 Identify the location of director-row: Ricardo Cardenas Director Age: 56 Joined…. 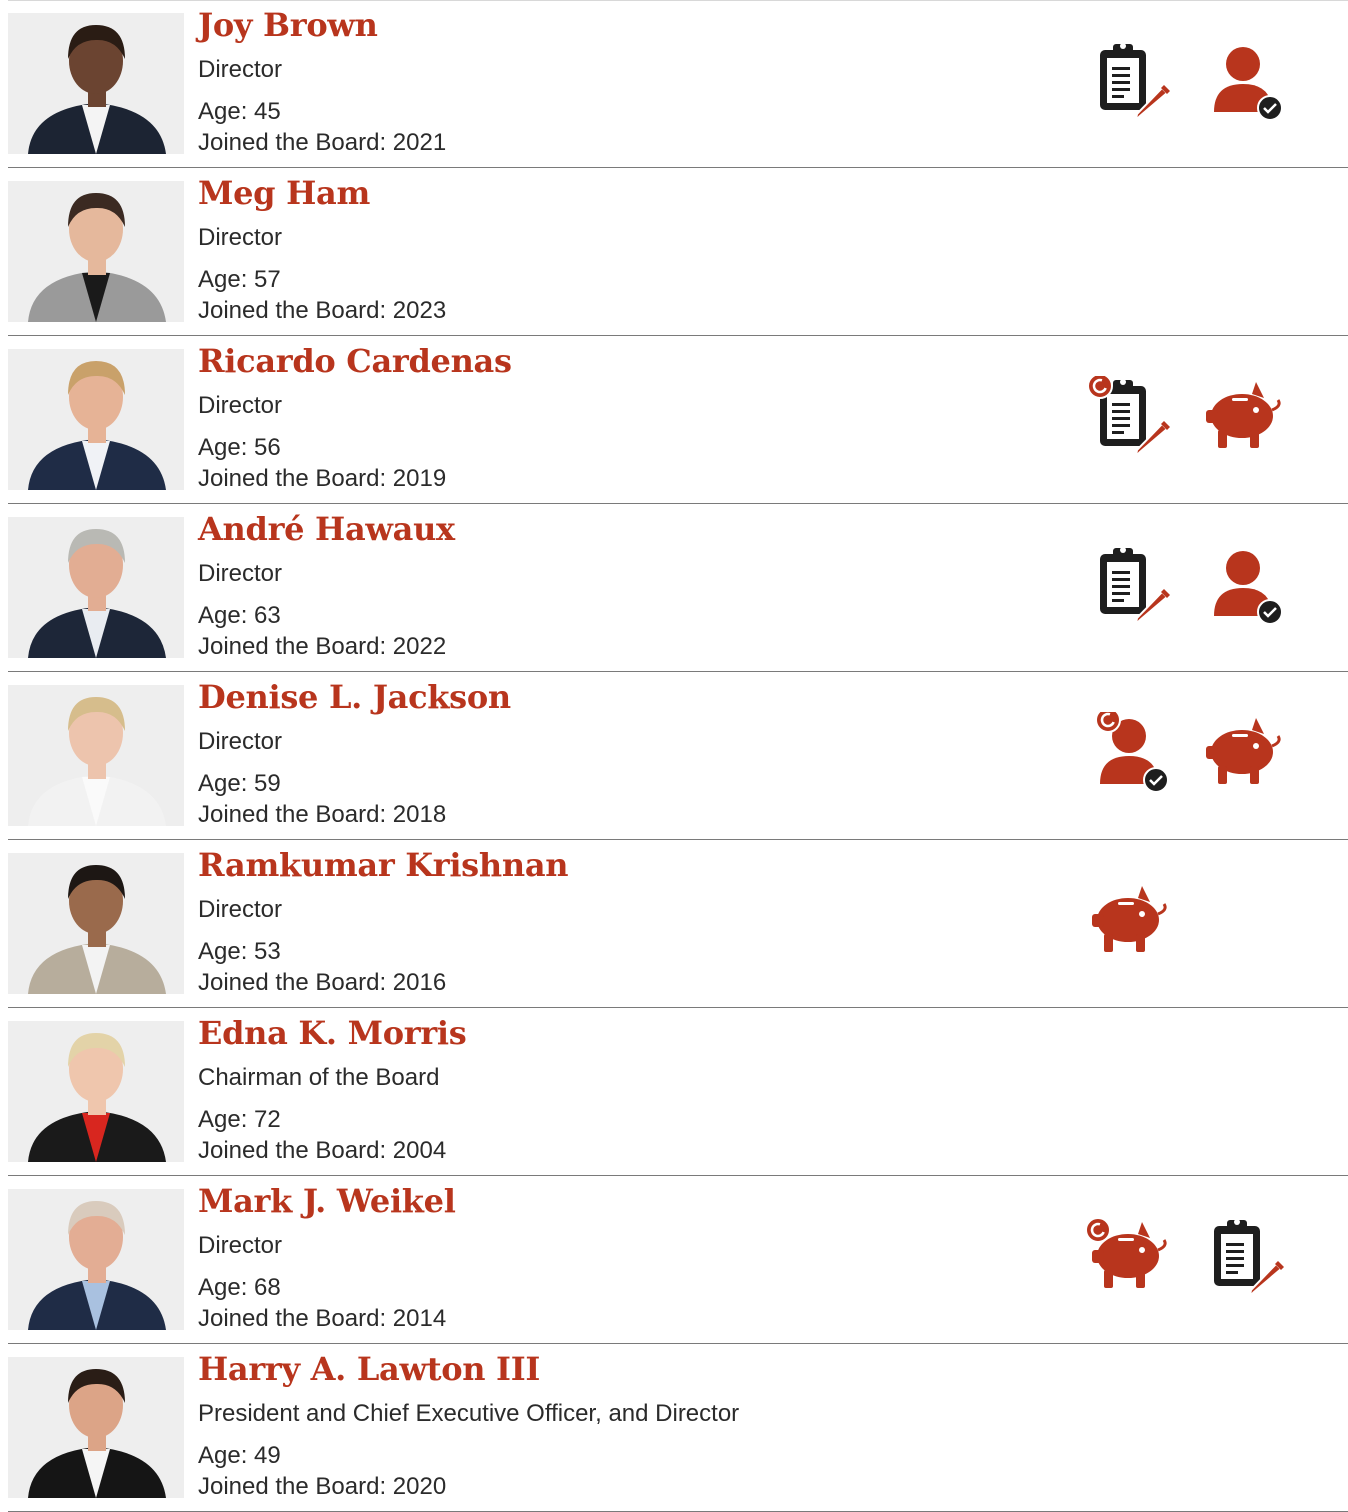
(678, 420).